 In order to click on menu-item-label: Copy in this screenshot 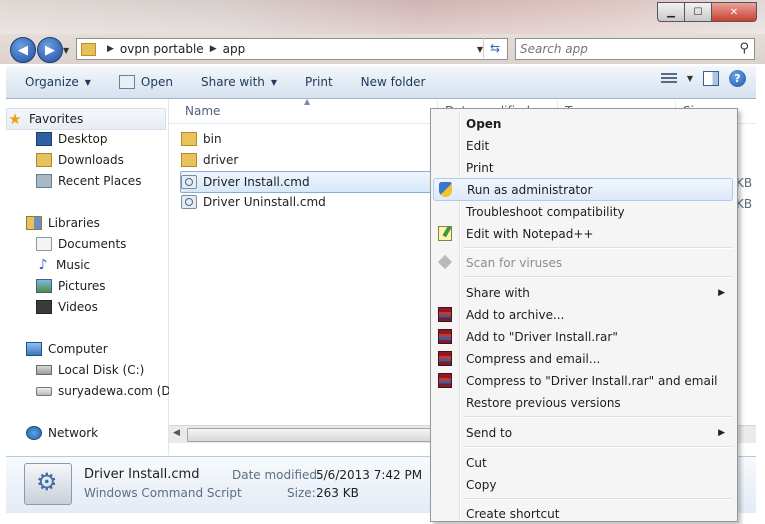, I will do `click(481, 484)`.